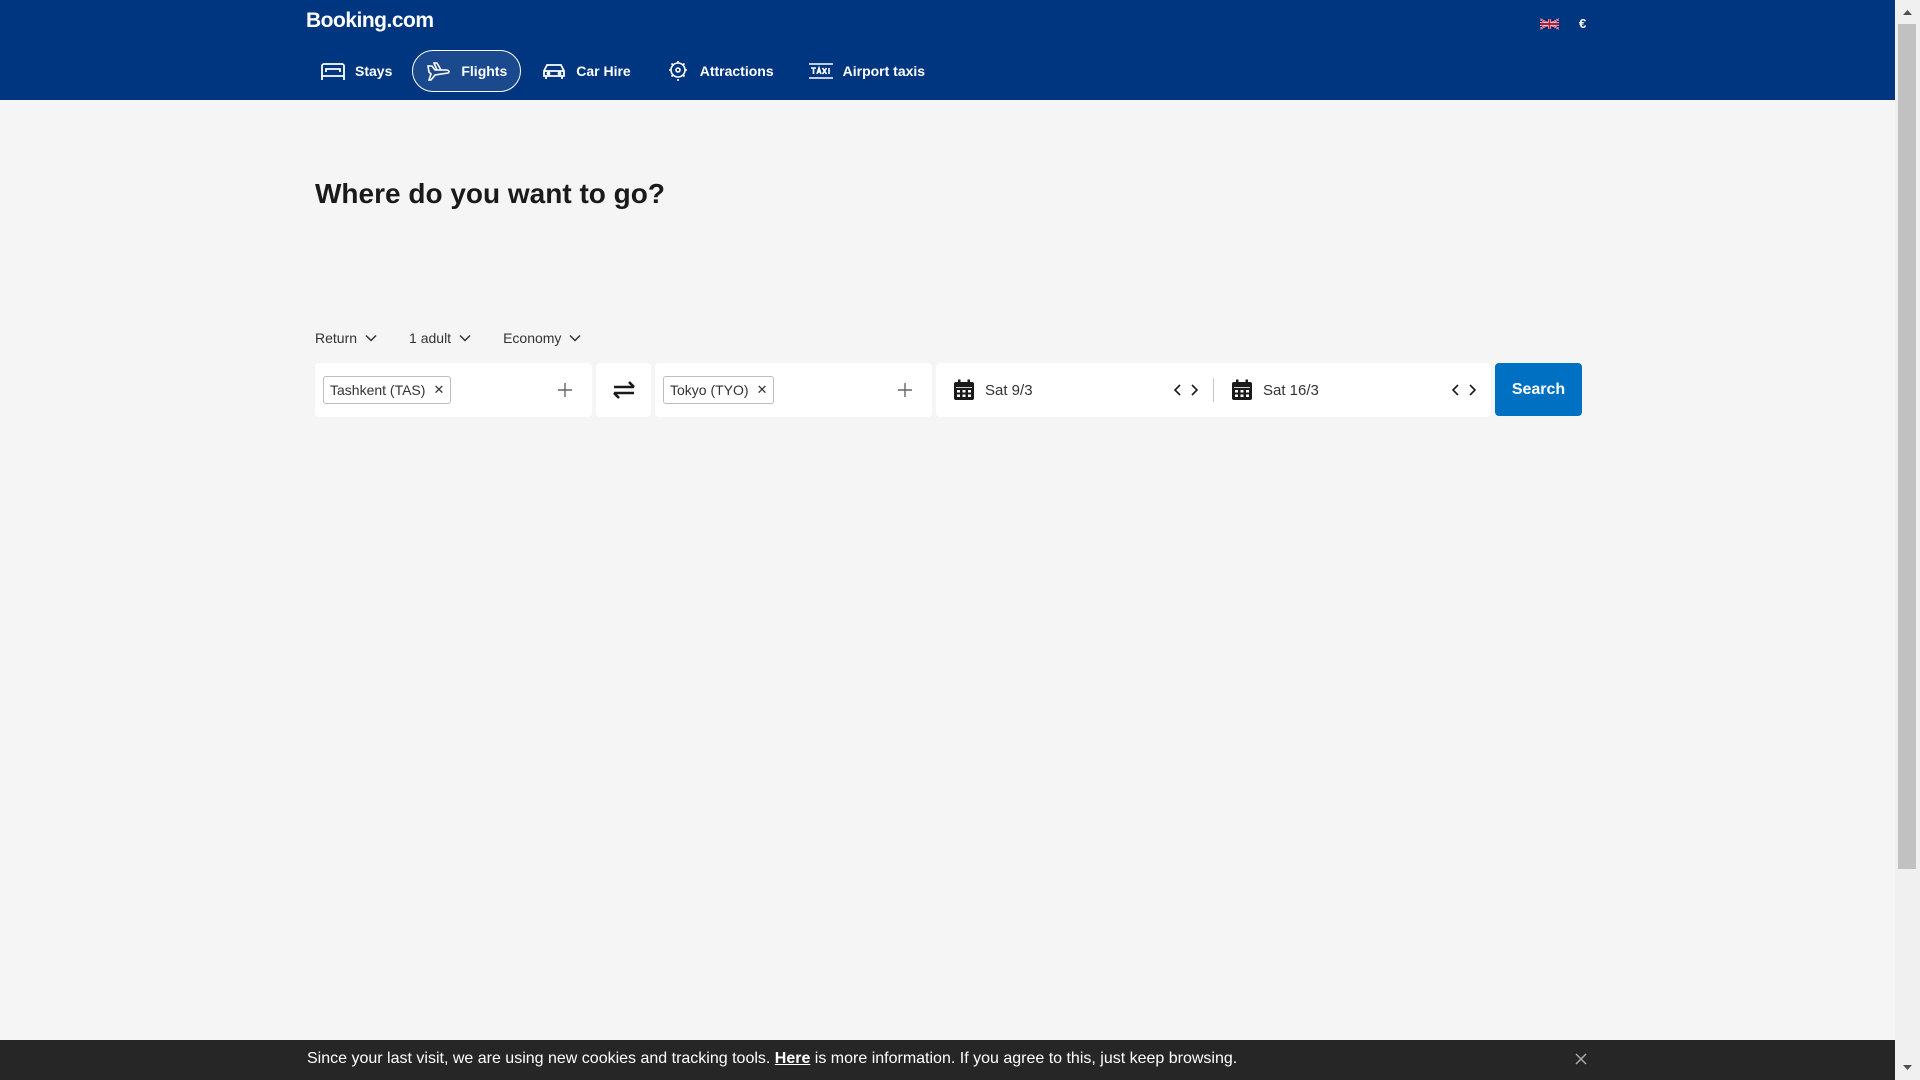 This screenshot has height=1080, width=1920. I want to click on travellers-dropdown: 1 adult, so click(440, 338).